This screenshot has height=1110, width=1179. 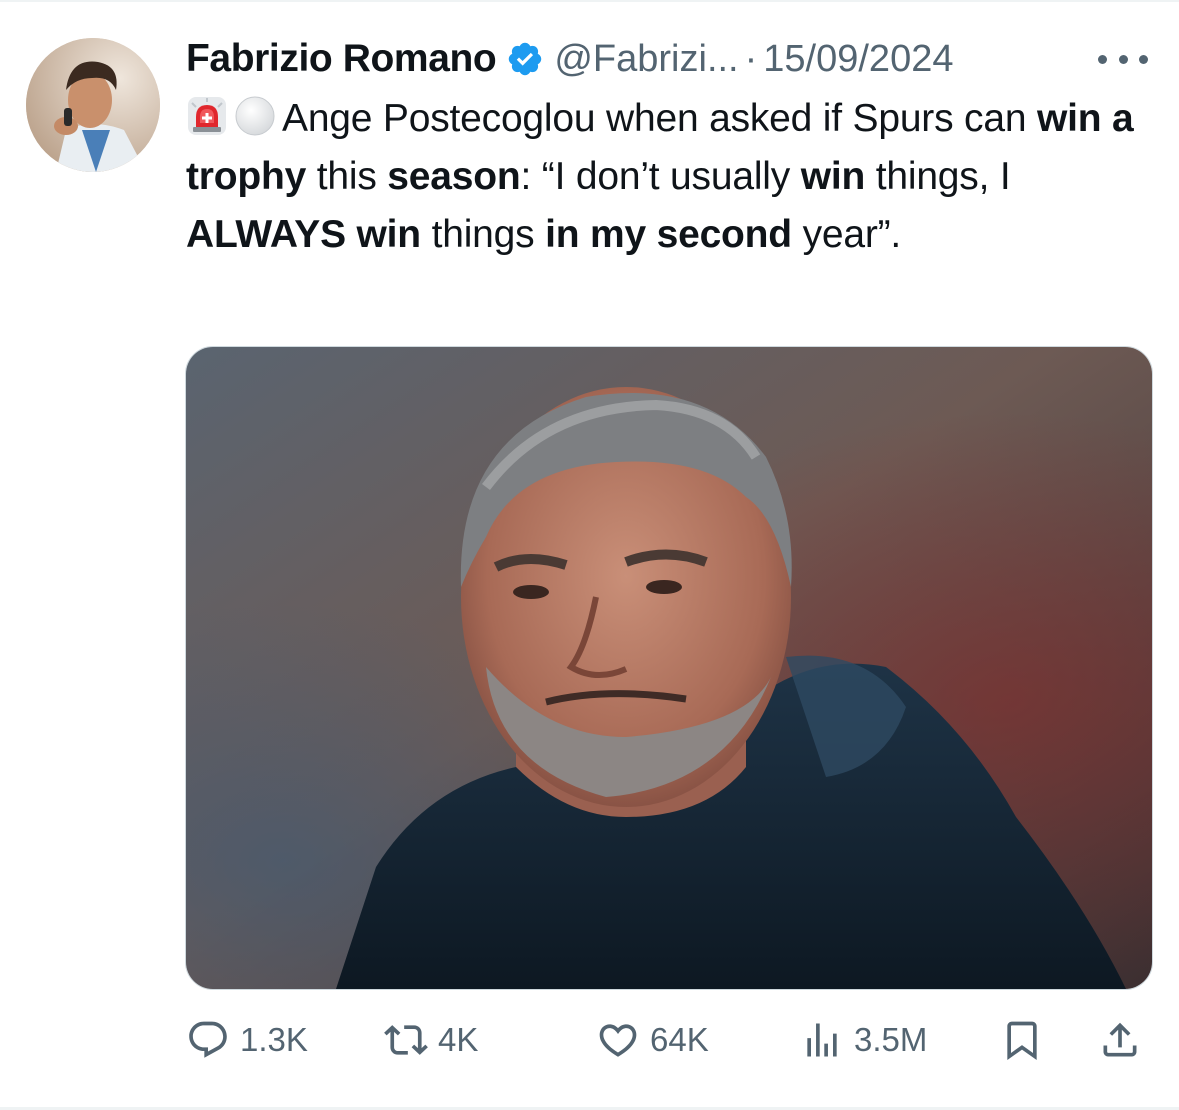 What do you see at coordinates (341, 59) in the screenshot?
I see `author-name: Fabrizio Romano` at bounding box center [341, 59].